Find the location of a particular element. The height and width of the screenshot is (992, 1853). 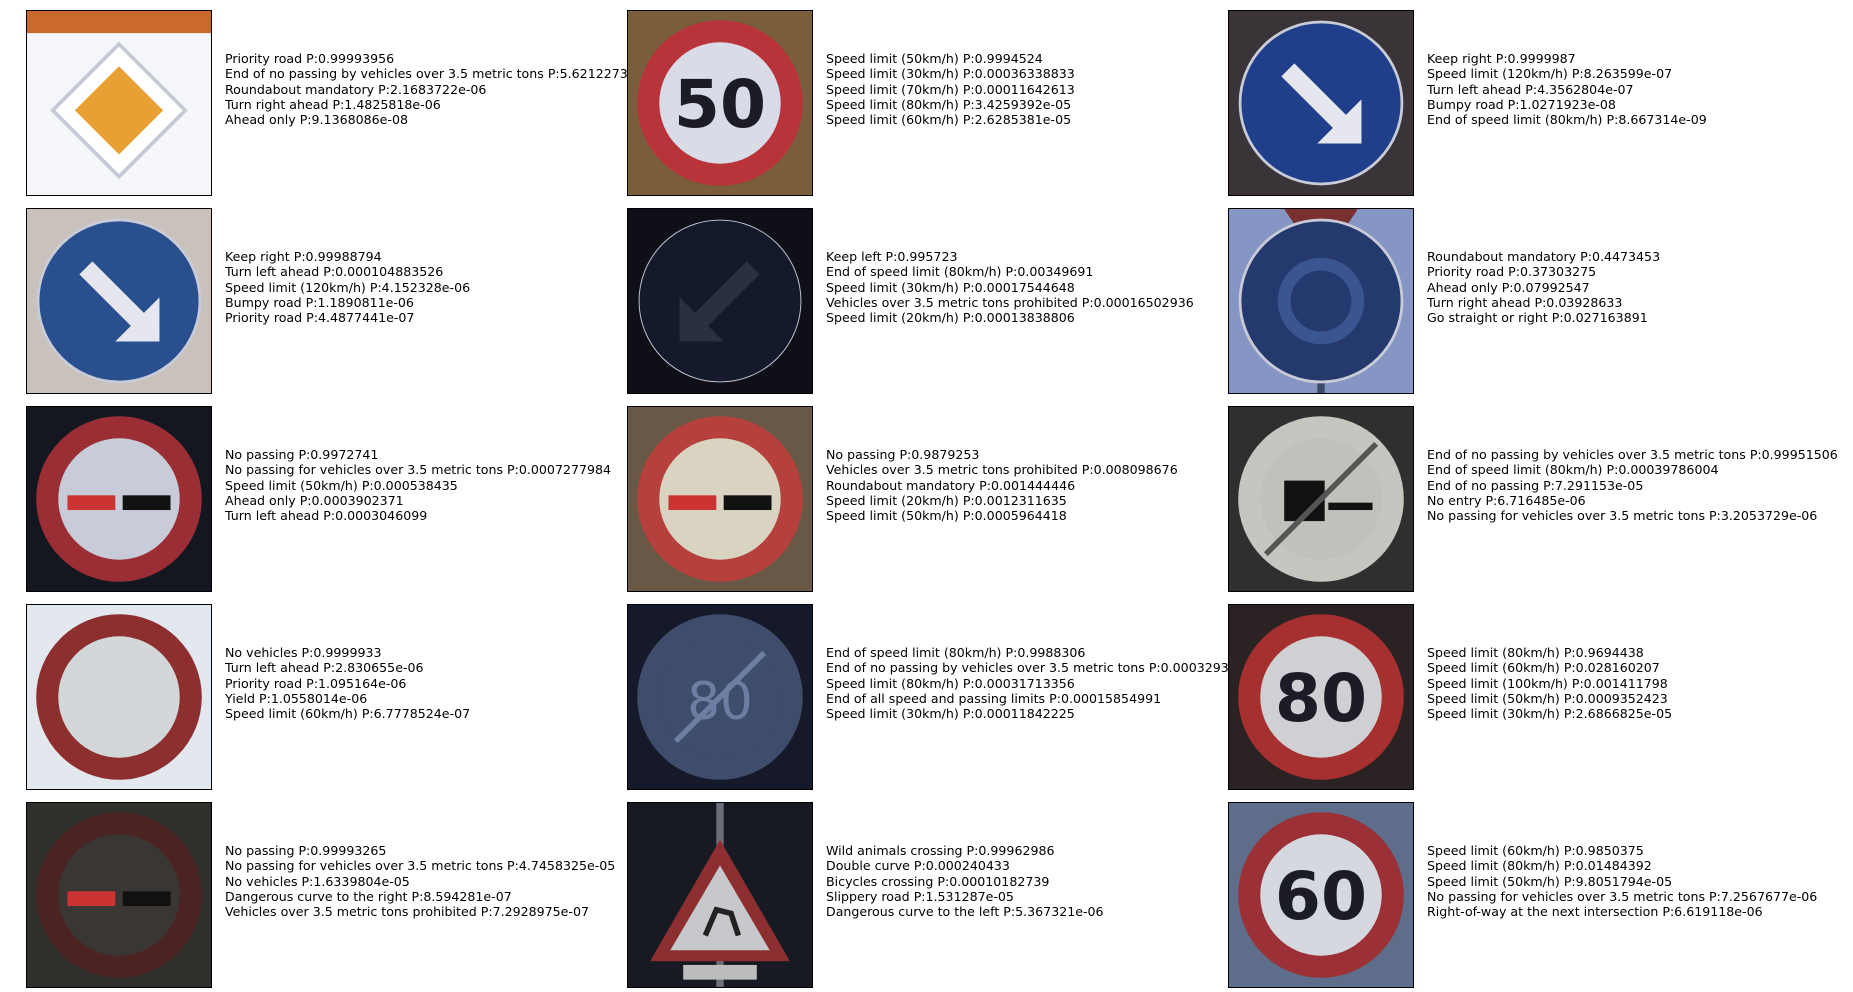

prediction-line: Speed limit (50km/h) P:0.000538435 is located at coordinates (418, 485).